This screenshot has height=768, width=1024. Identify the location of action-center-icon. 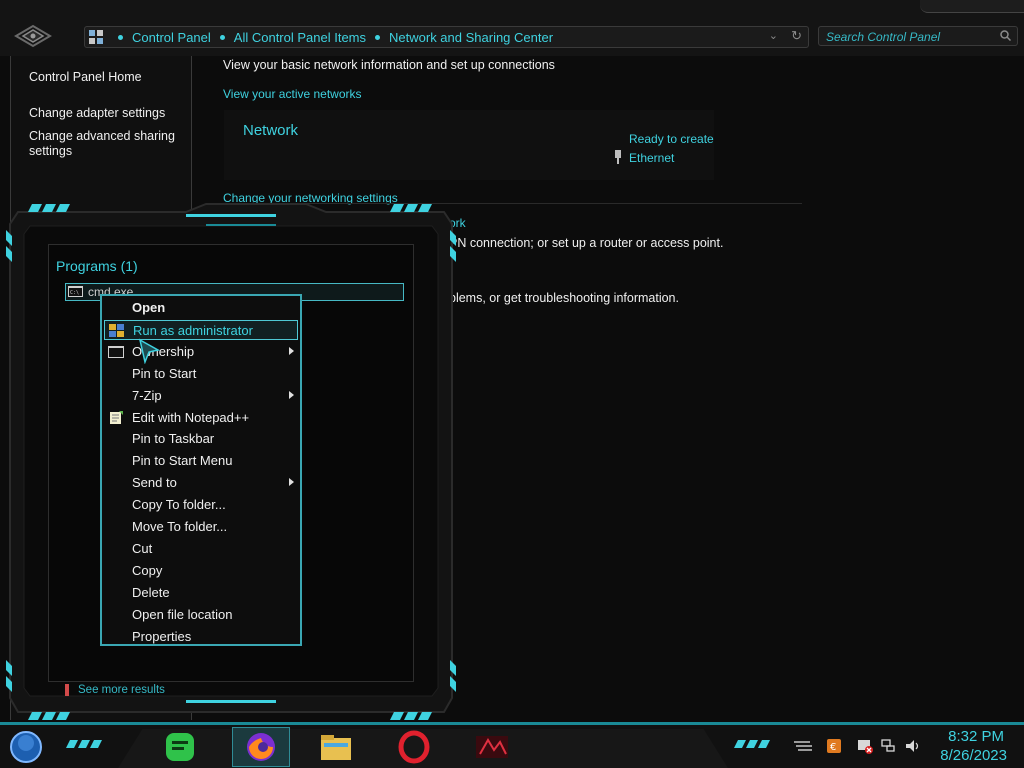
(865, 746).